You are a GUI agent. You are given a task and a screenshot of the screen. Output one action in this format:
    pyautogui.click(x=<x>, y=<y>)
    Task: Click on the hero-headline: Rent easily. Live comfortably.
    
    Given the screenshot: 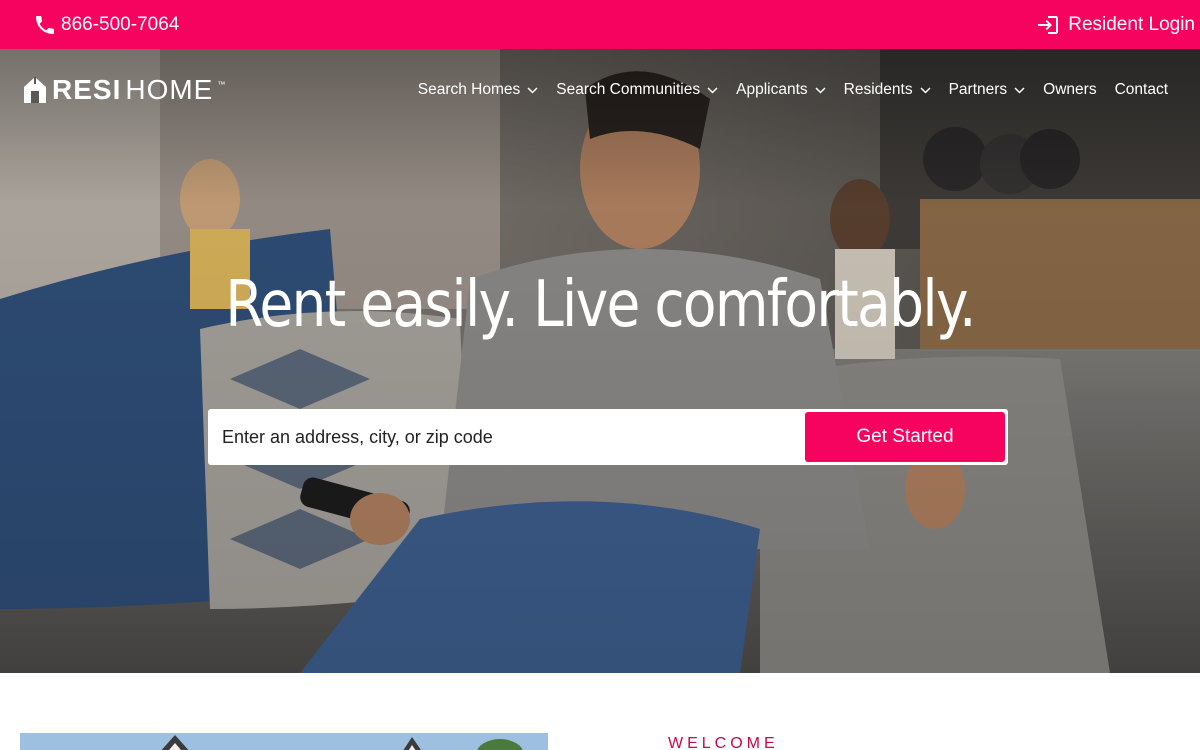 What is the action you would take?
    pyautogui.click(x=600, y=305)
    